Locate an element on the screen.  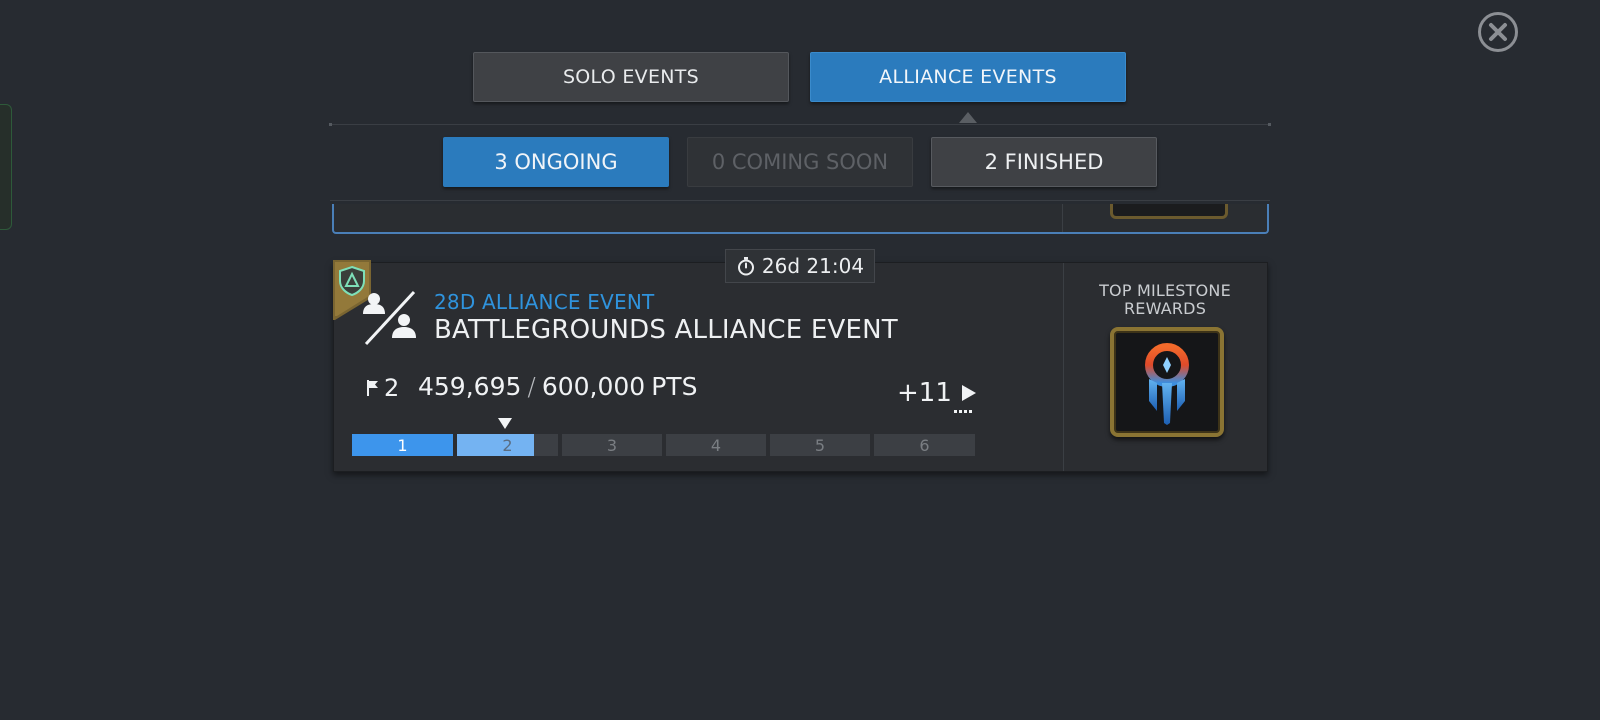
milestone-segment: 1 is located at coordinates (402, 445).